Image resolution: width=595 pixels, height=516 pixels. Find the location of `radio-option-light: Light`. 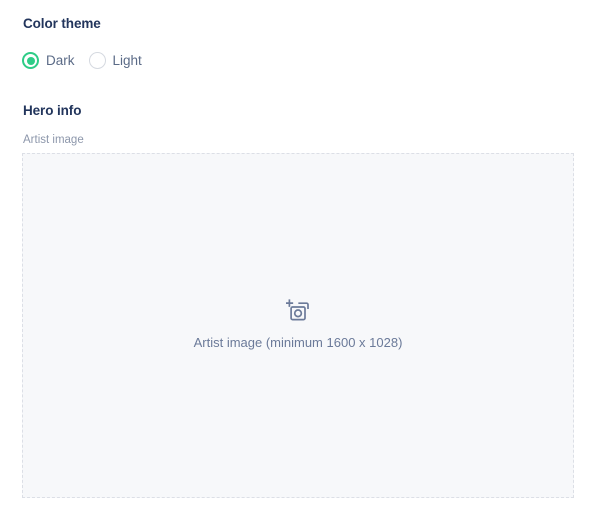

radio-option-light: Light is located at coordinates (115, 60).